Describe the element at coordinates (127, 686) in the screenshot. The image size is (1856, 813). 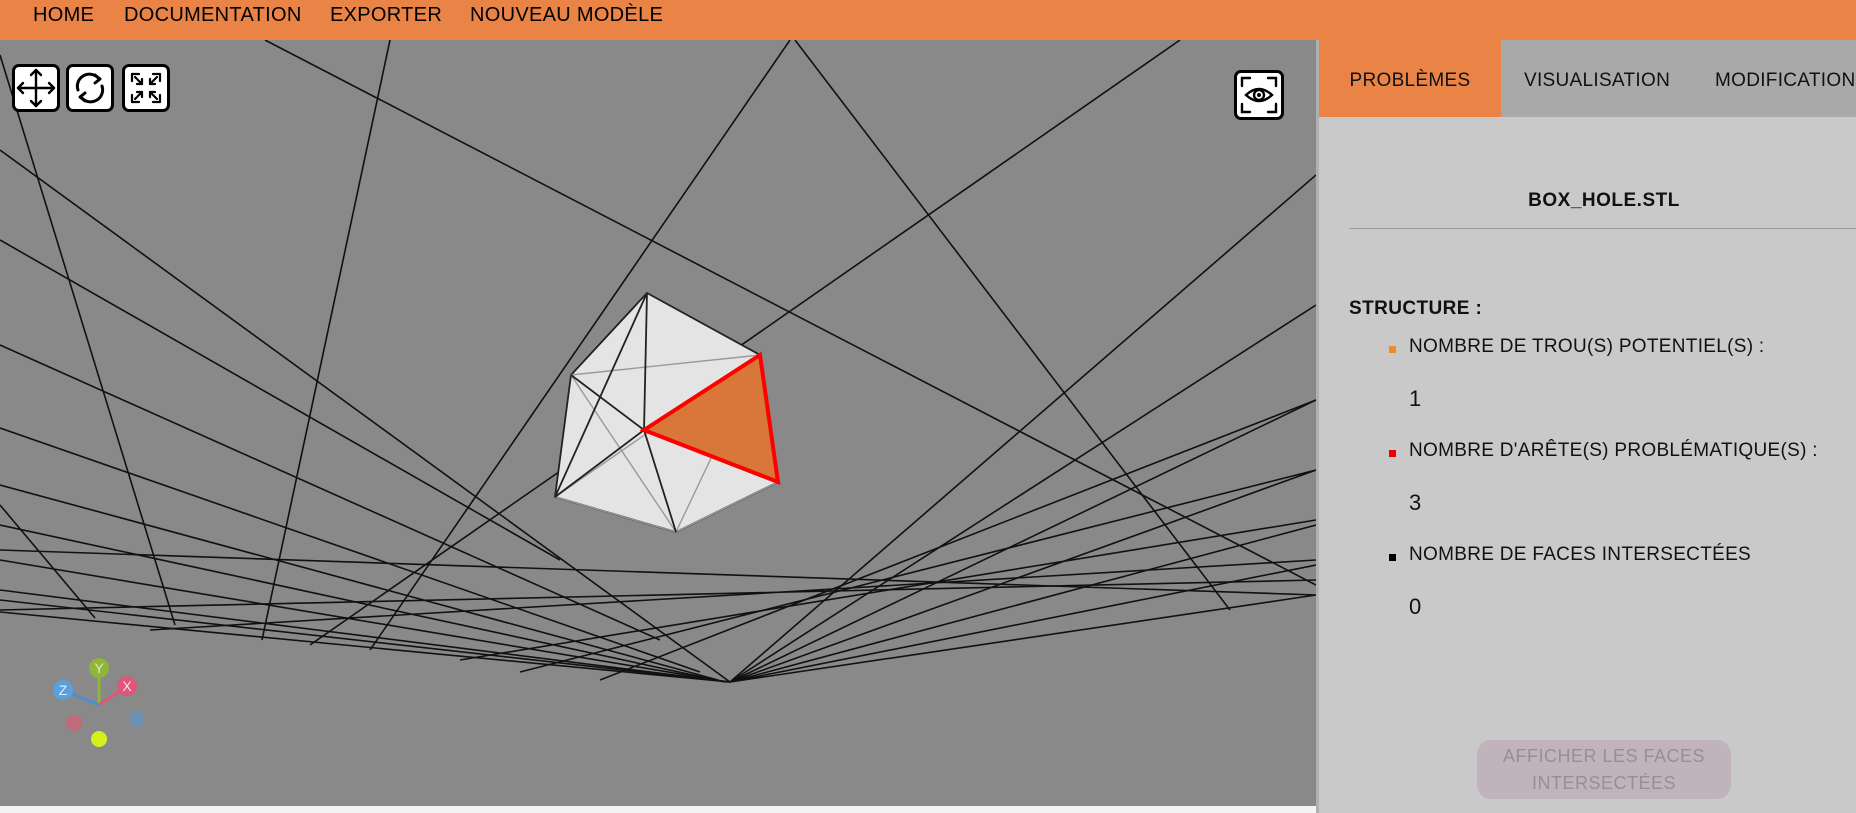
I see `x-axis-label: X` at that location.